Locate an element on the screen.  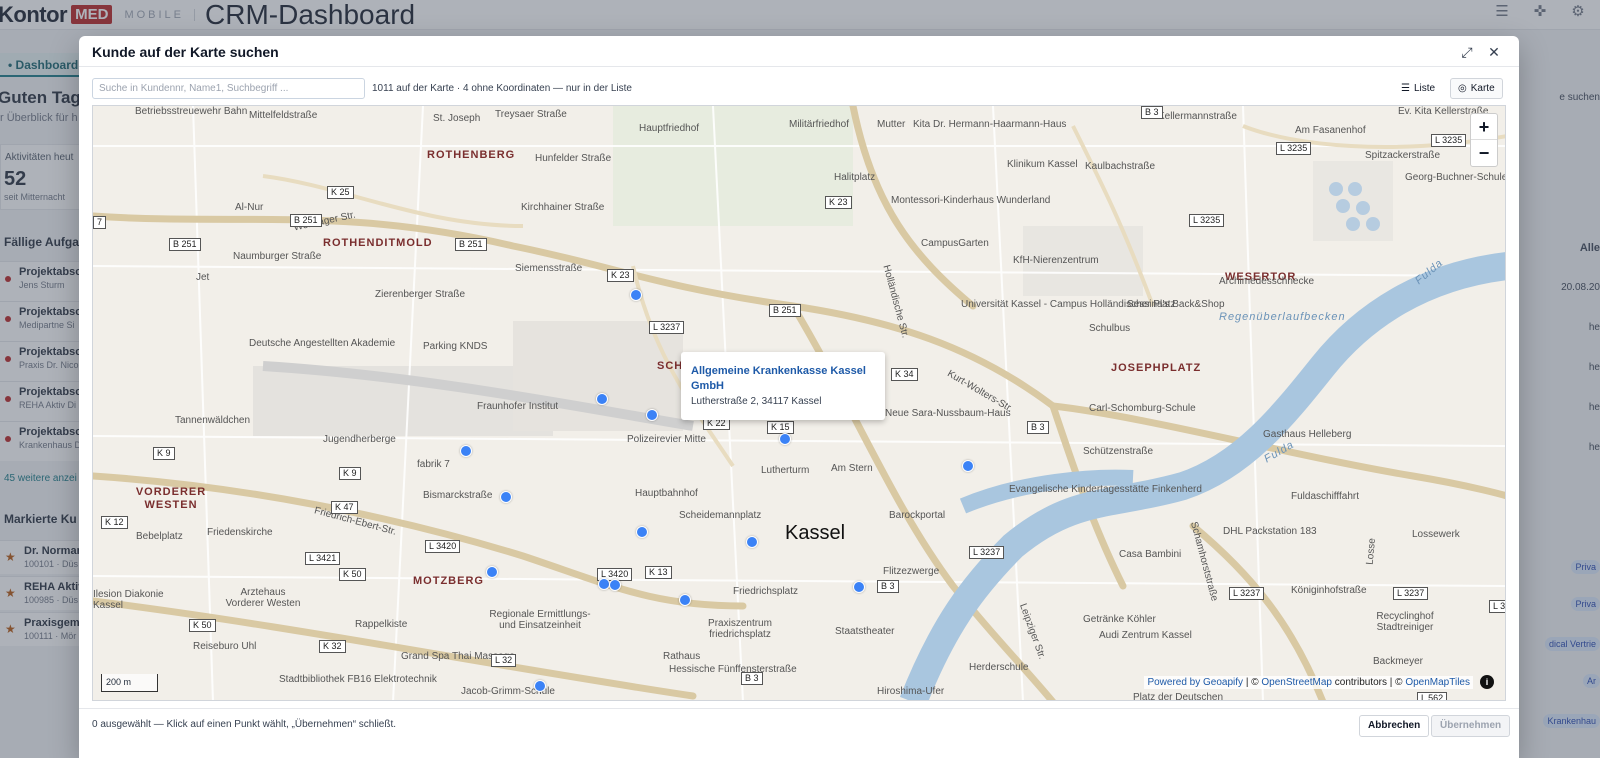
water-label: Regenüberlaufbecken is located at coordinates (1282, 317).